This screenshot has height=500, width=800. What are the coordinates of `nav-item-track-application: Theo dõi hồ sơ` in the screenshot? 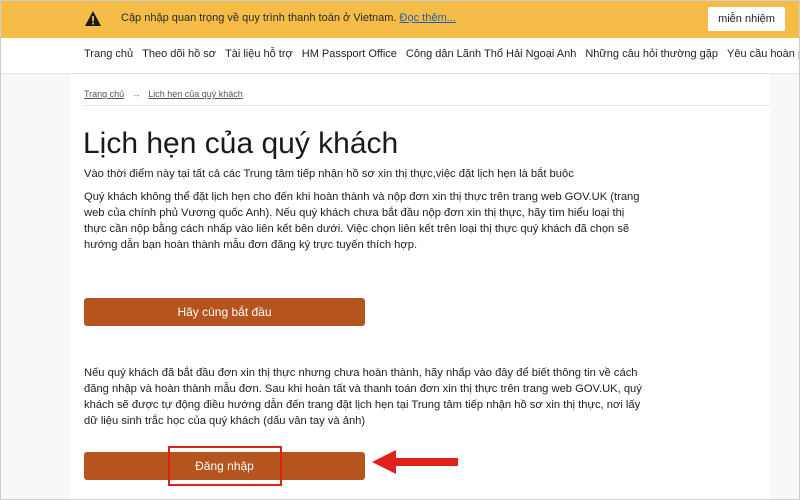 It's located at (179, 58).